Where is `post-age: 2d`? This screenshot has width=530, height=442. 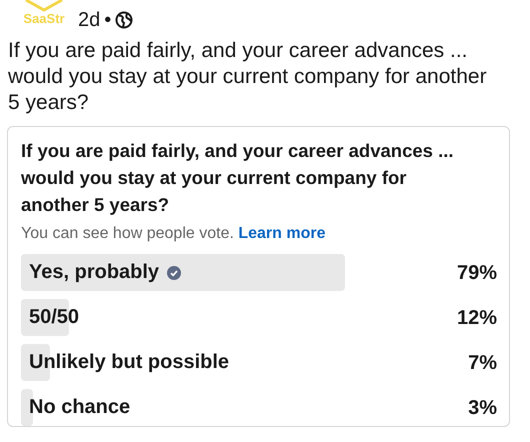
post-age: 2d is located at coordinates (89, 20).